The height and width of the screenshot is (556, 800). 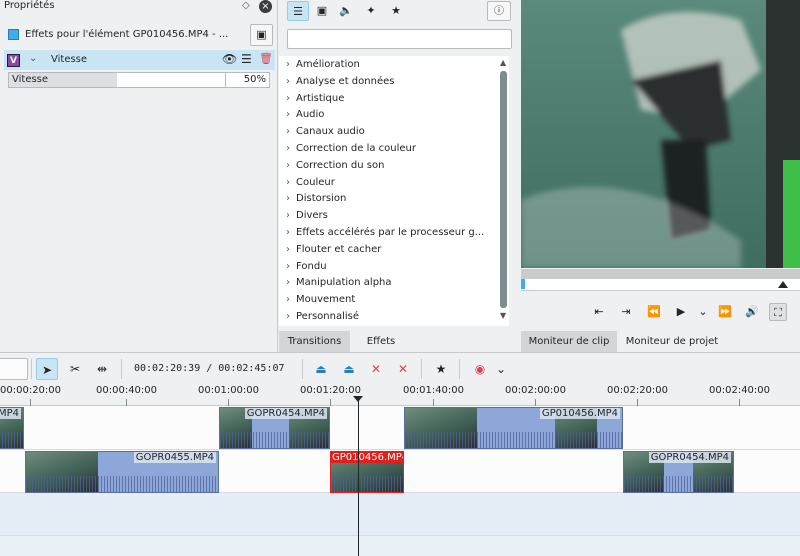 What do you see at coordinates (322, 11) in the screenshot?
I see `video-effects-icon: ▣` at bounding box center [322, 11].